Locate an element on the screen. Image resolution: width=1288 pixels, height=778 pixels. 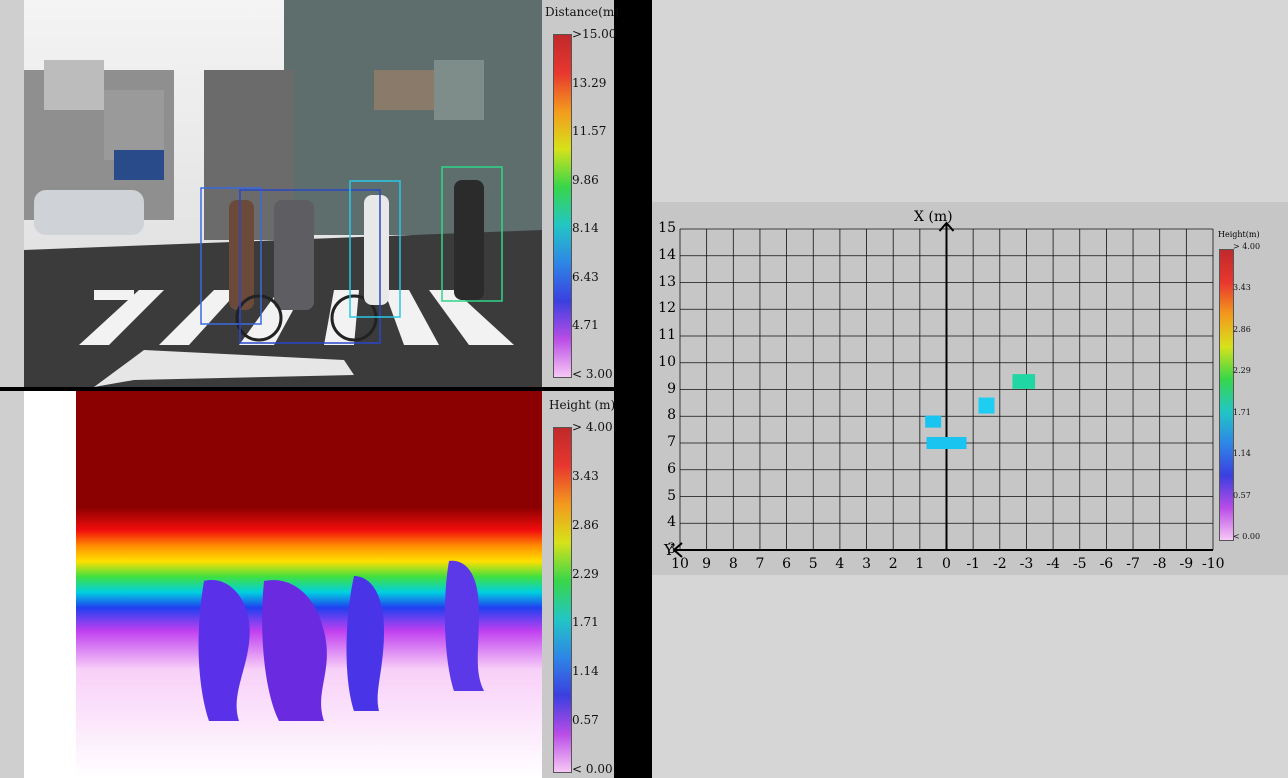
bev-x-tick-label: 3 is located at coordinates (866, 564).